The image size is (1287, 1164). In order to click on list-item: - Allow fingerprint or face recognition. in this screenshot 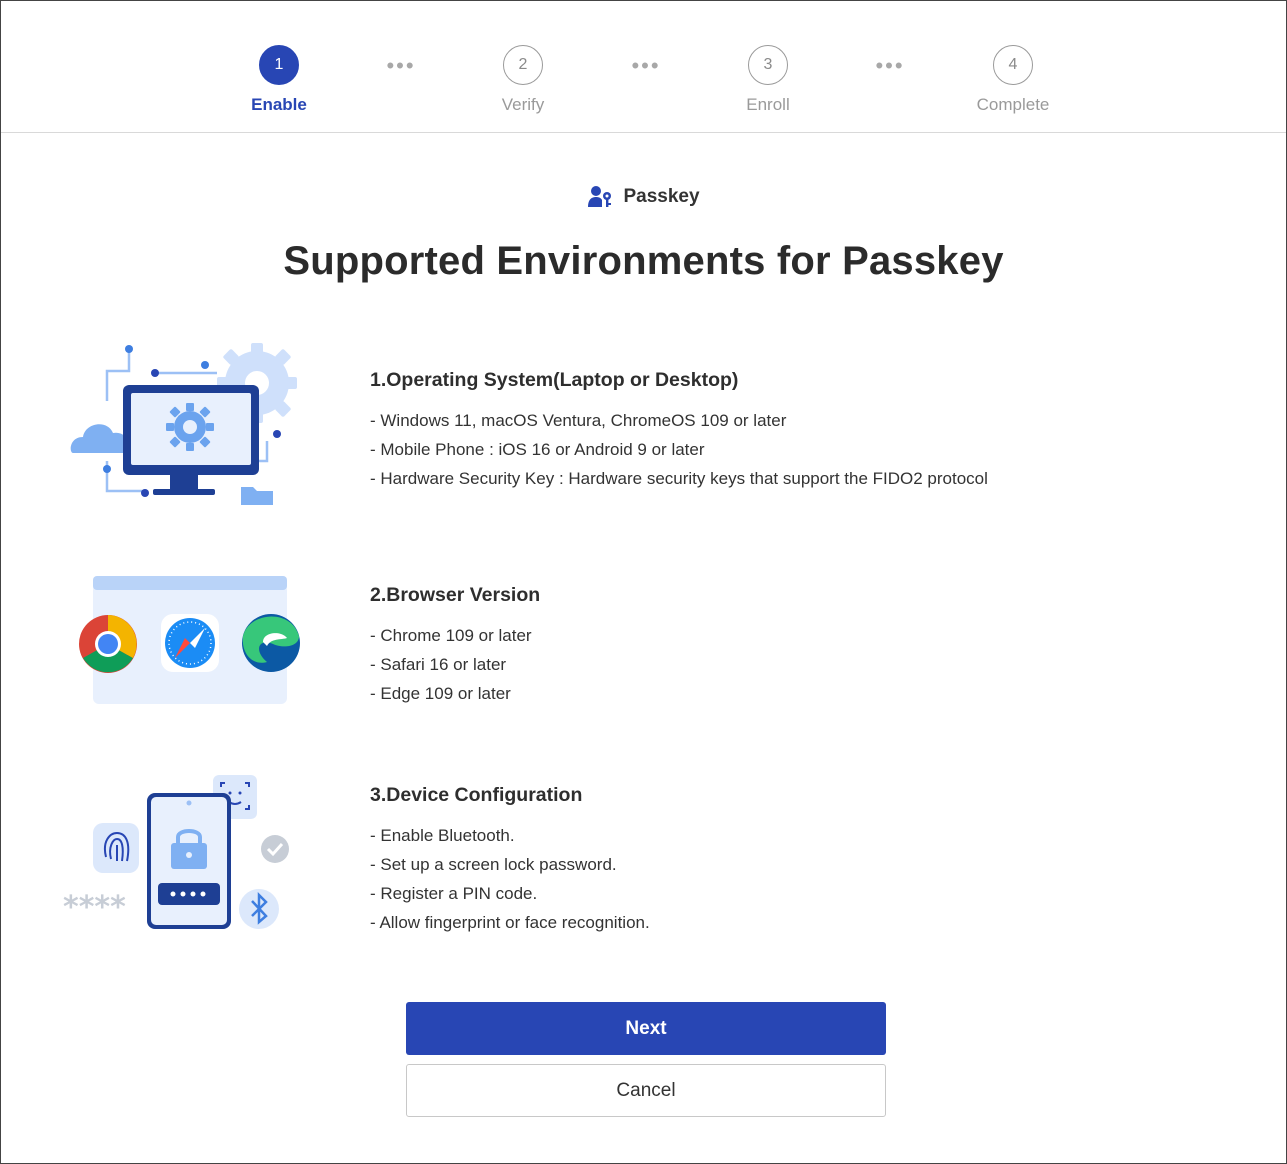, I will do `click(510, 922)`.